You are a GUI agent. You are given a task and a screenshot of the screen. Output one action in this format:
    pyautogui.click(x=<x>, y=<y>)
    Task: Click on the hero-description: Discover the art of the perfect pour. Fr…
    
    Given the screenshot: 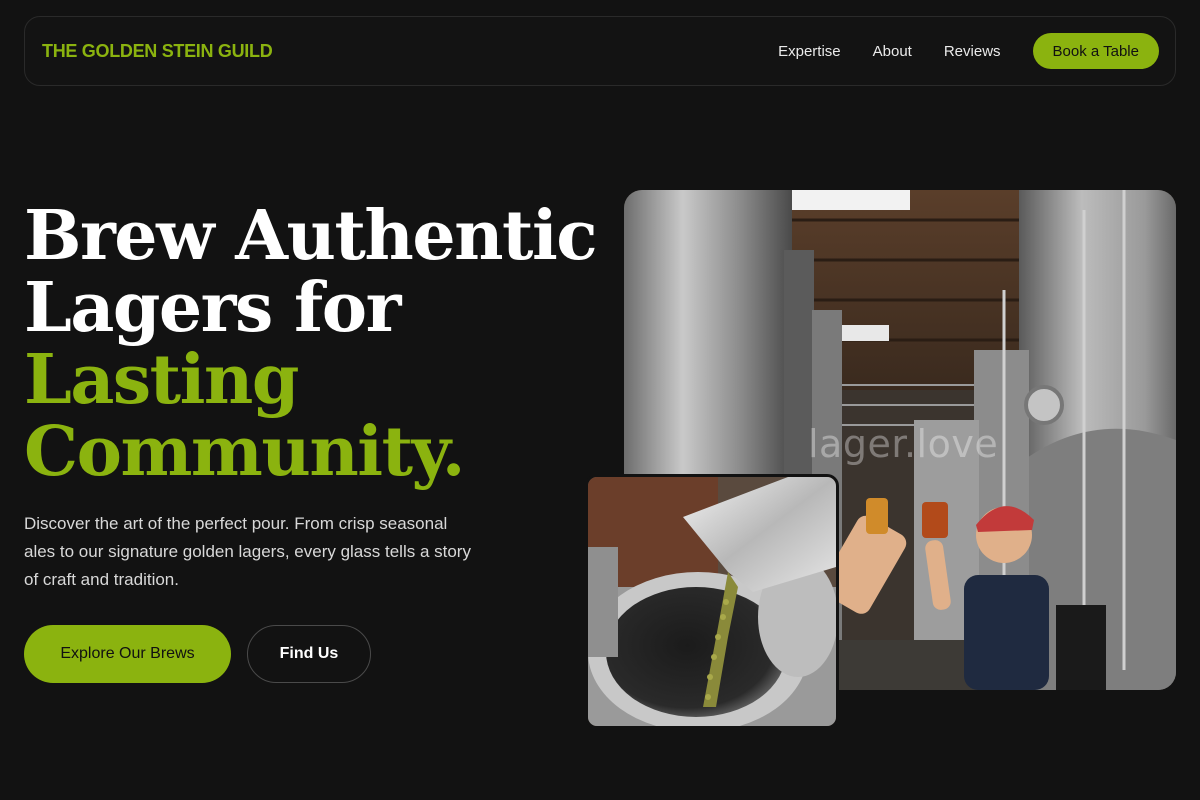 What is the action you would take?
    pyautogui.click(x=247, y=551)
    